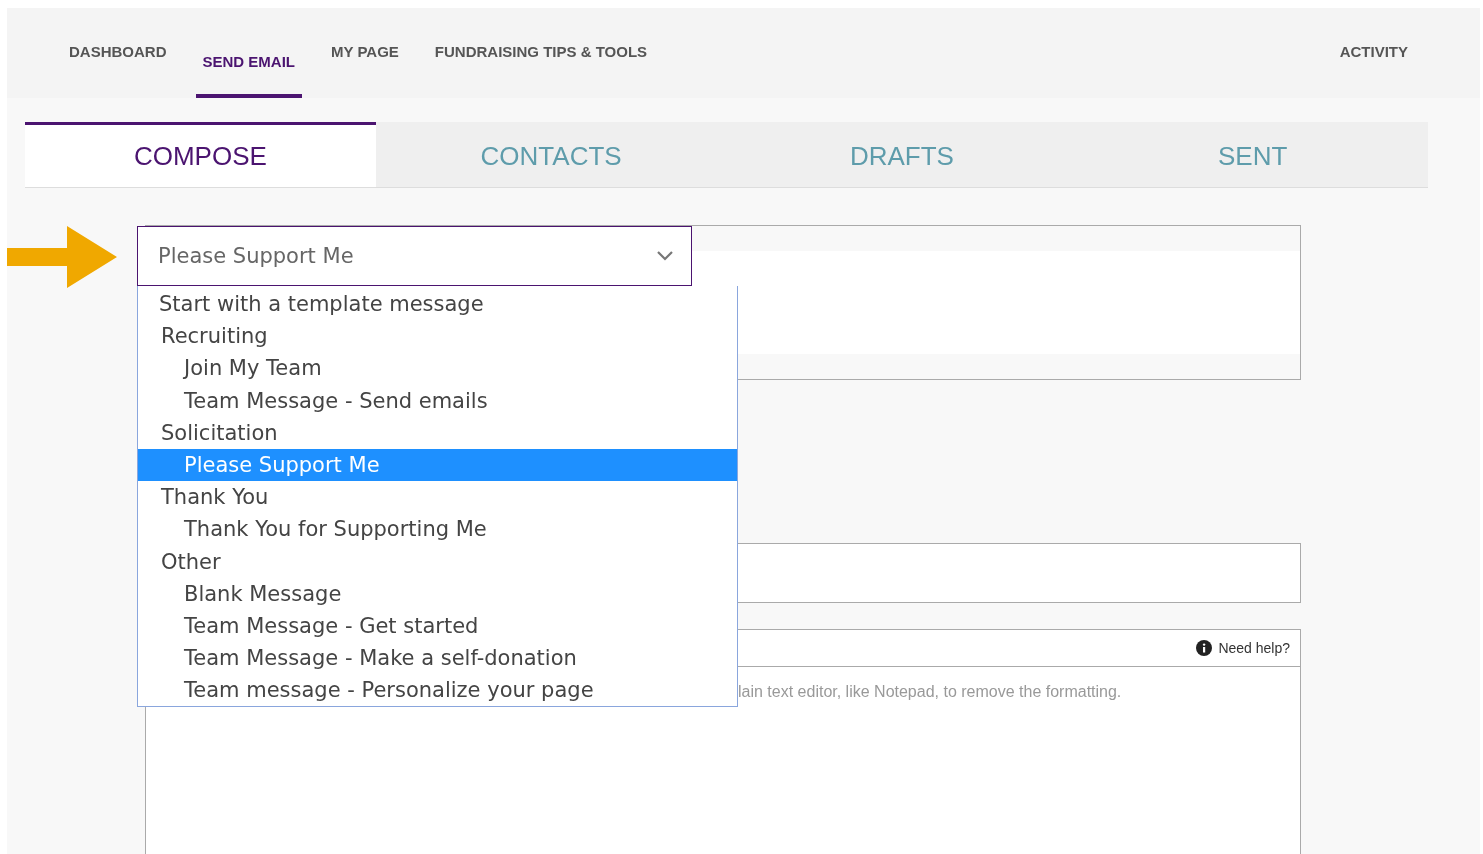  Describe the element at coordinates (256, 256) in the screenshot. I see `select-value: Please Support Me` at that location.